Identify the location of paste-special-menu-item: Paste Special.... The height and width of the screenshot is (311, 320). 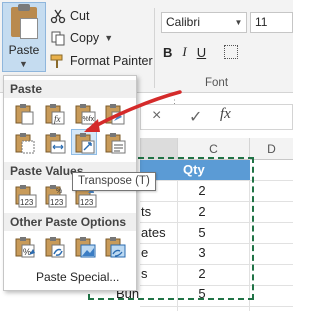
(77, 277).